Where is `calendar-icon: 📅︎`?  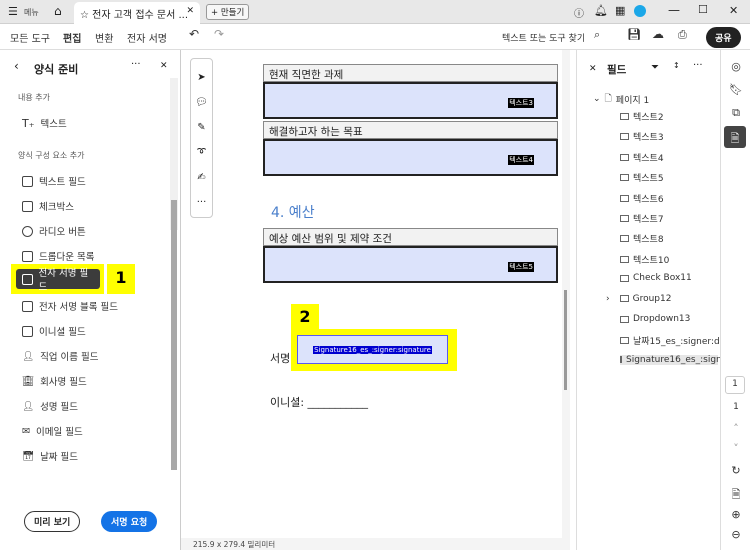 calendar-icon: 📅︎ is located at coordinates (28, 456).